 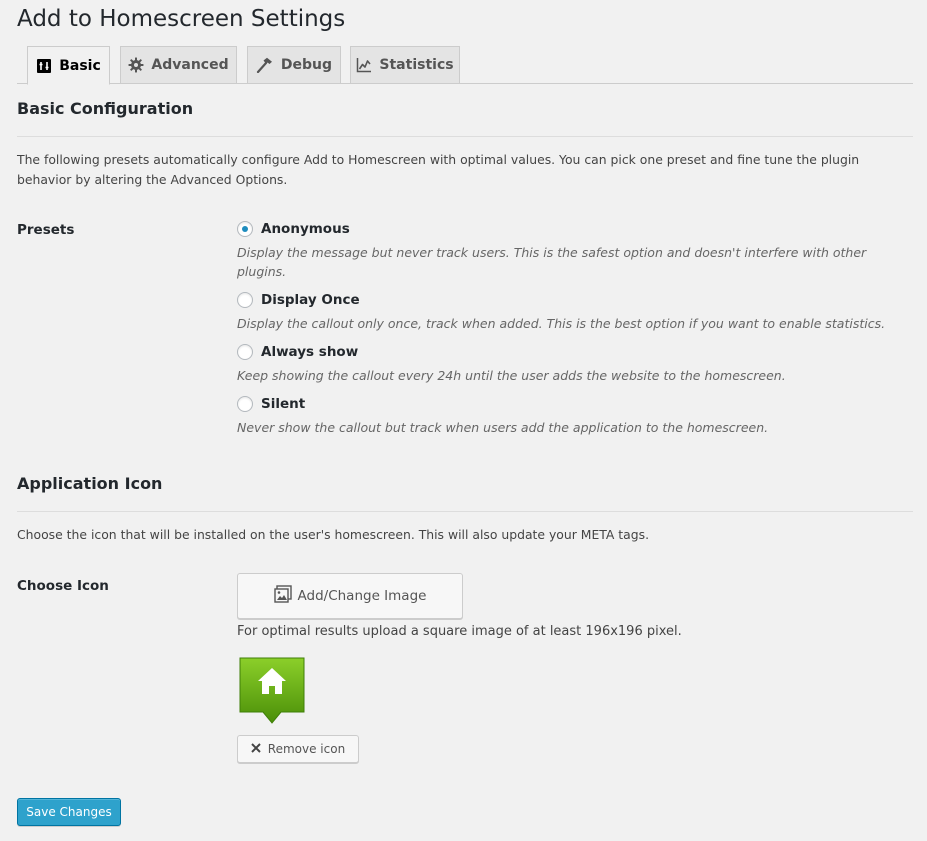 What do you see at coordinates (305, 229) in the screenshot?
I see `preset-label: Anonymous` at bounding box center [305, 229].